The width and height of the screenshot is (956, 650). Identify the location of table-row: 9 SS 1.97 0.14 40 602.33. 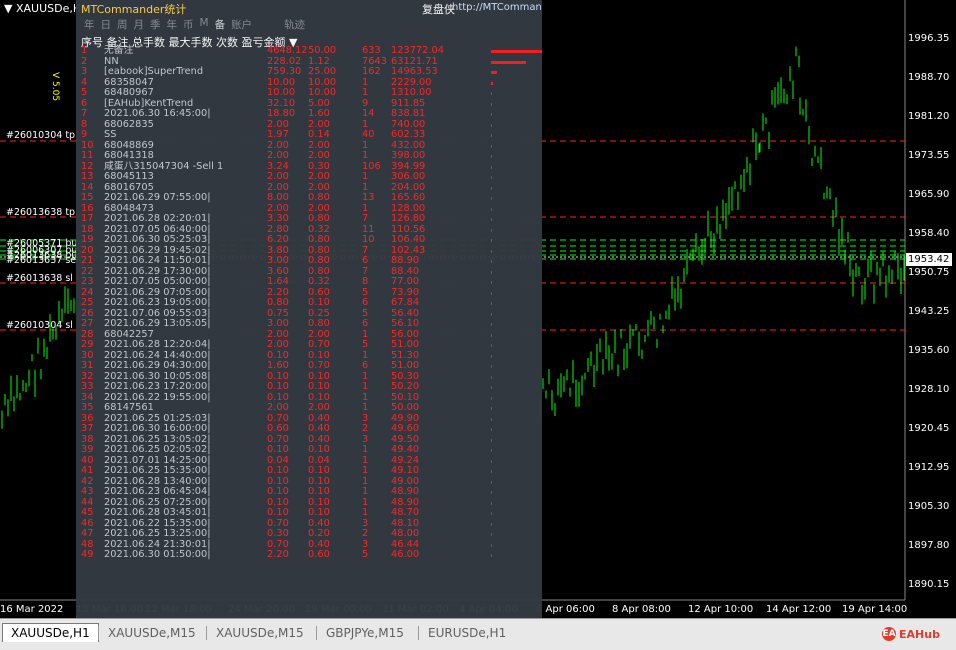
(286, 135).